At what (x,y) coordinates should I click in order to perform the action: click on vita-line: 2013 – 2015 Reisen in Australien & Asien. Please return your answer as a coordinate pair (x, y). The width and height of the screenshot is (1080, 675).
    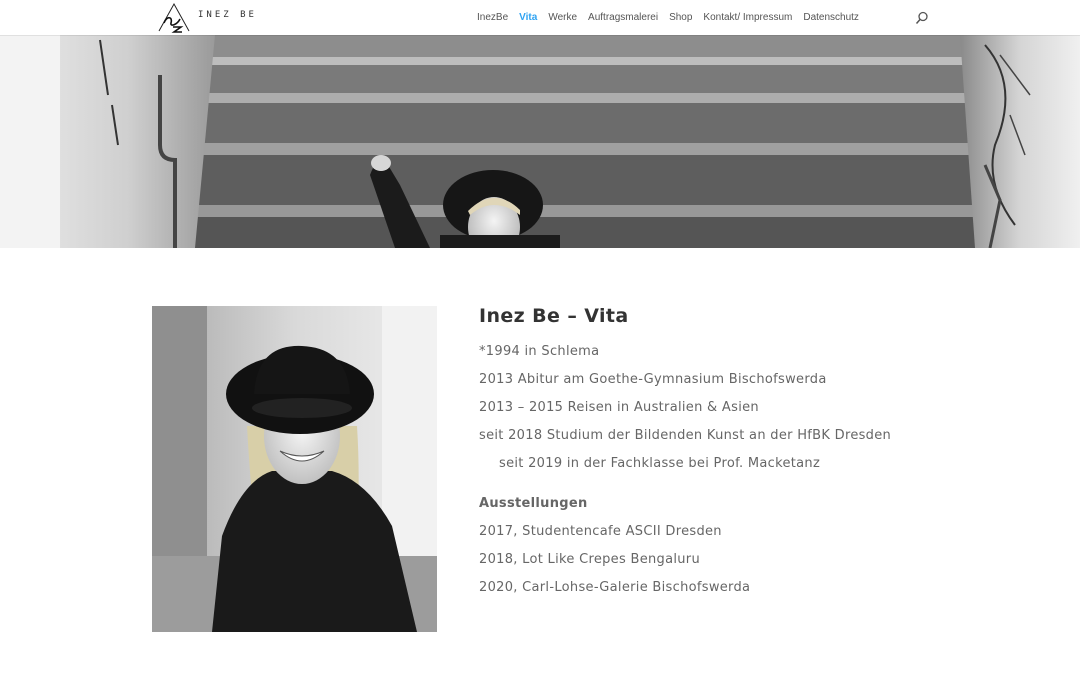
    Looking at the image, I should click on (619, 407).